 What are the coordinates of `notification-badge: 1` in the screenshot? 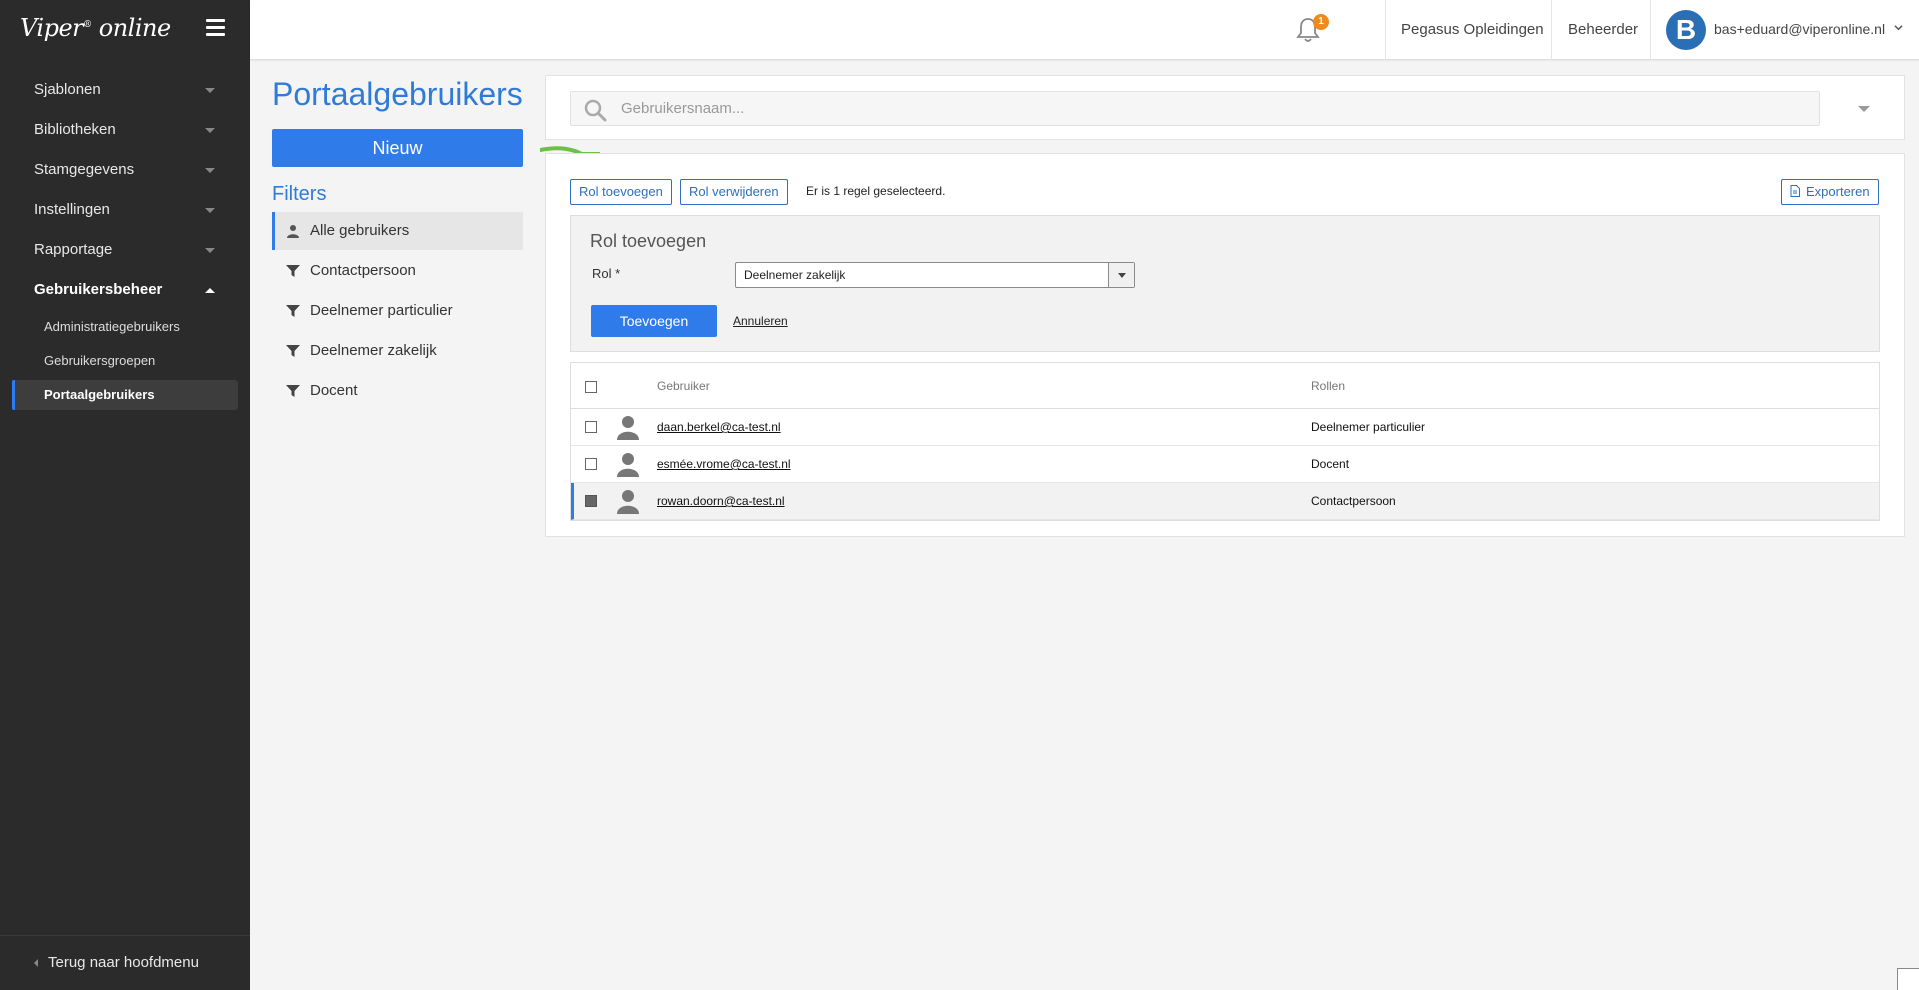 It's located at (1321, 22).